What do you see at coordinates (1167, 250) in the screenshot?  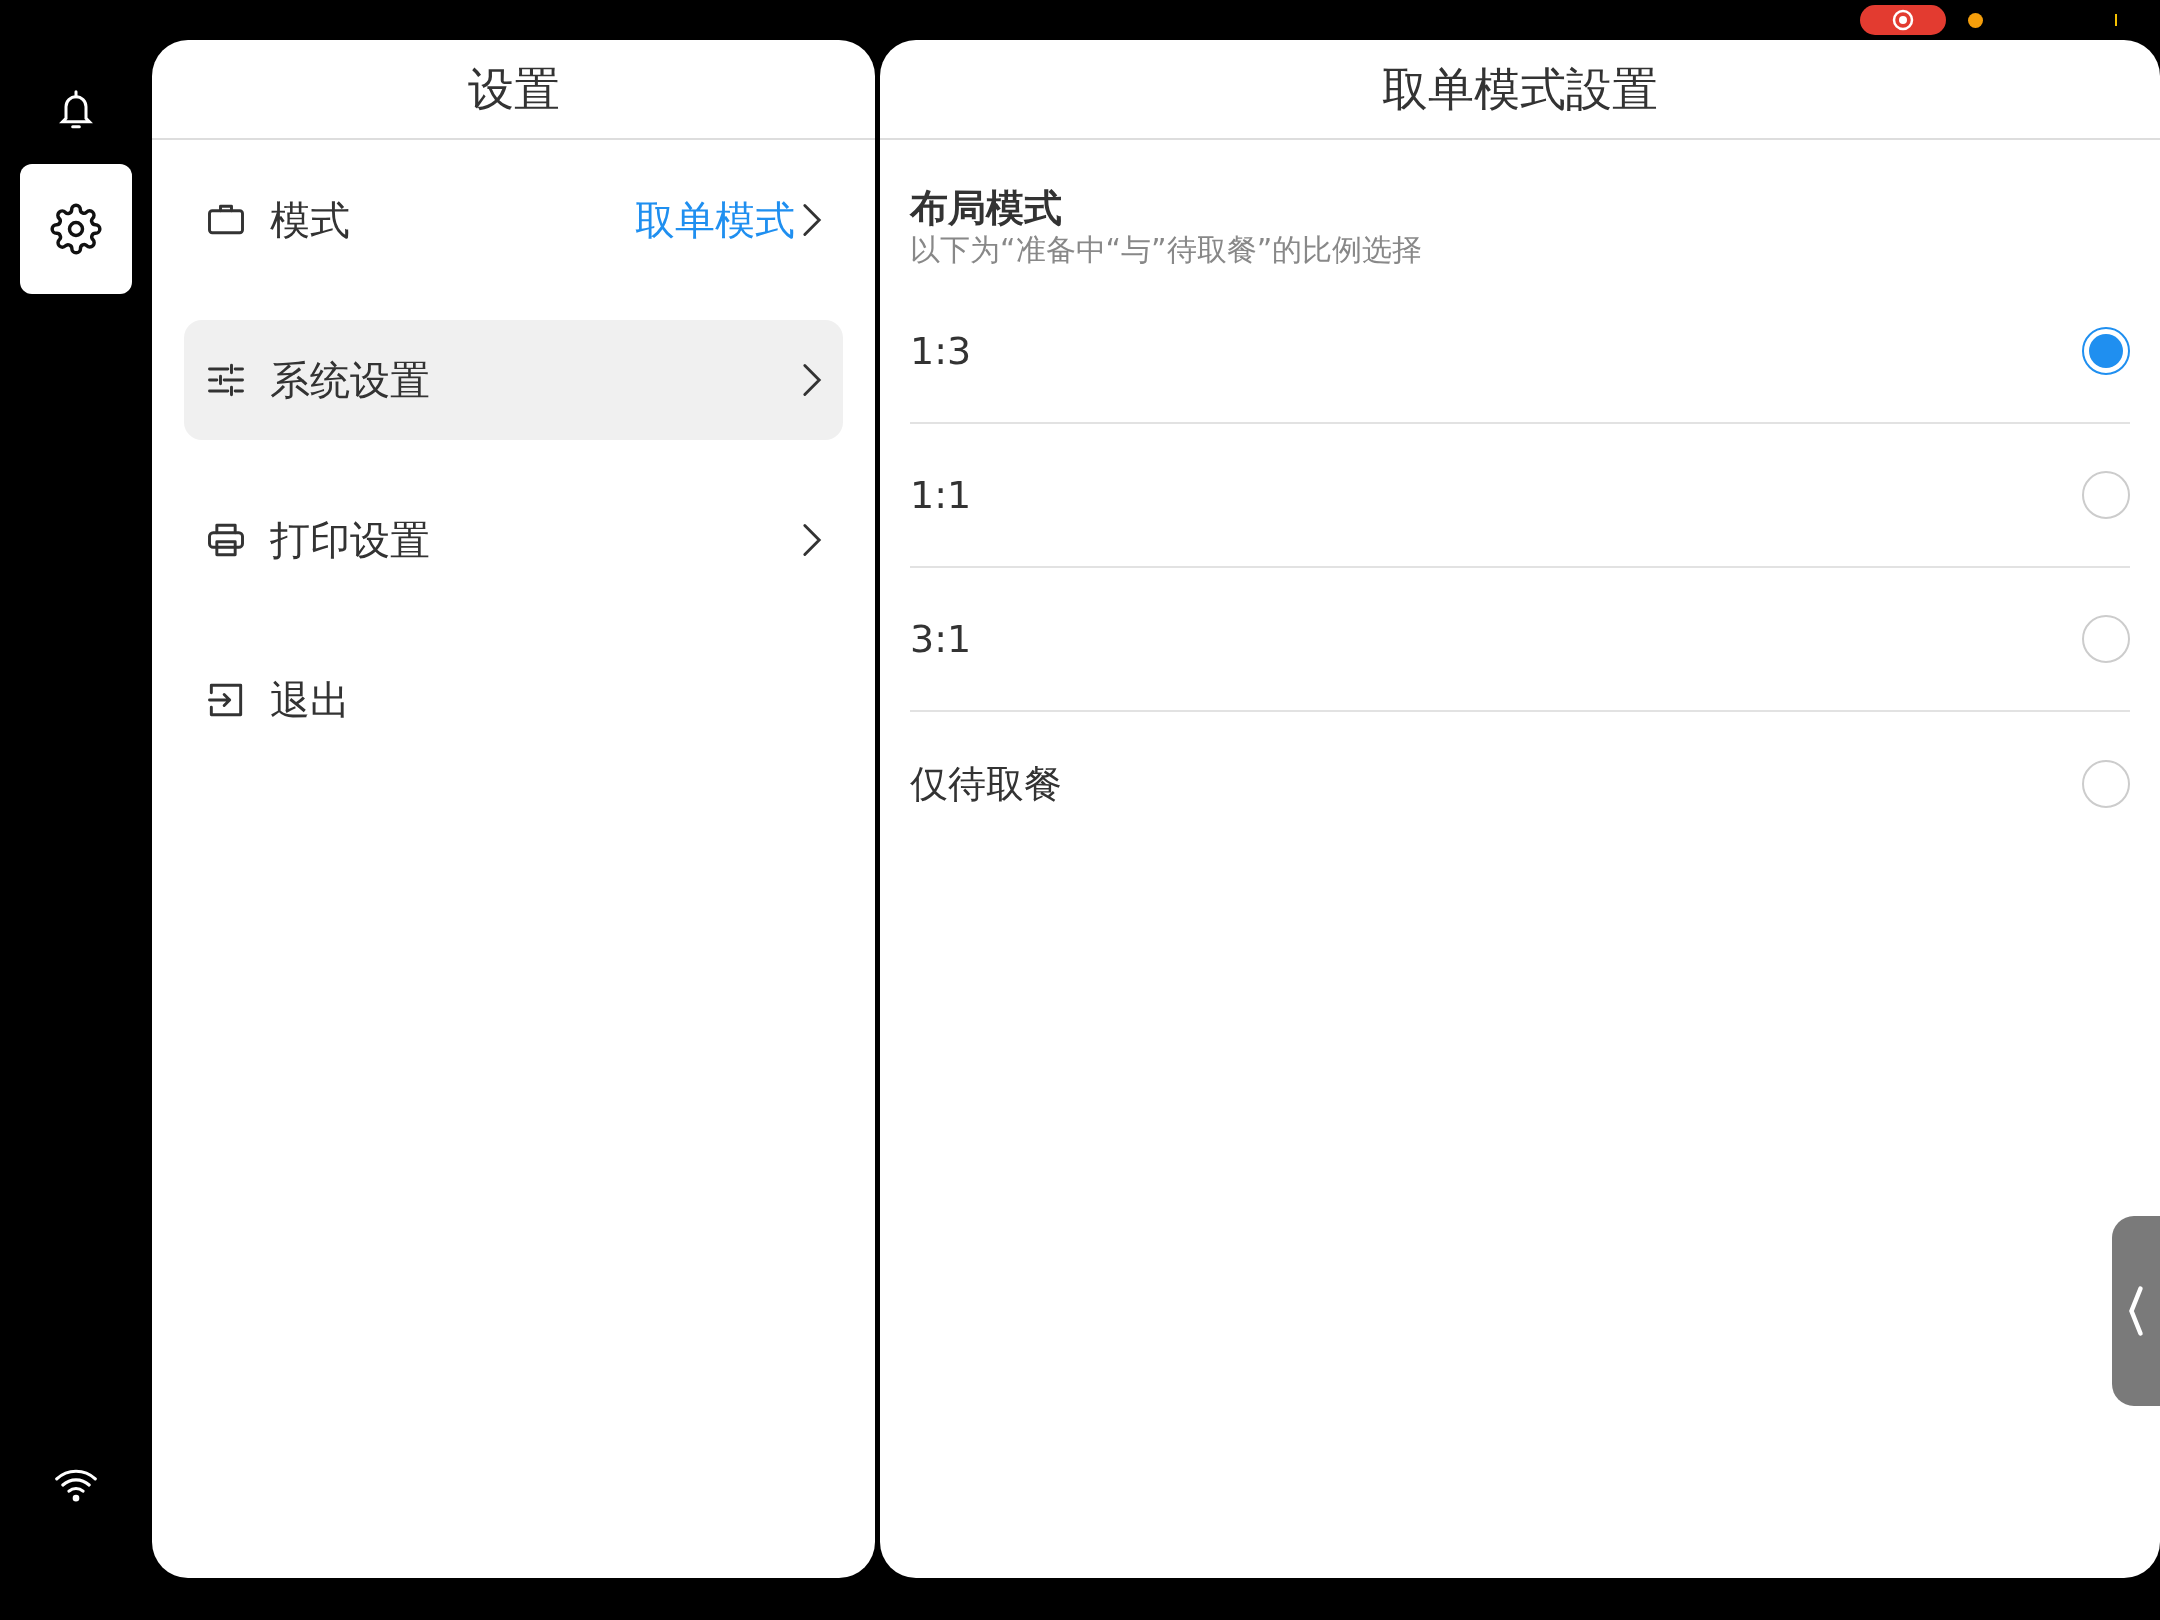 I see `section-subtitle: 以下为“准备中“与”待取餐”的比例选择` at bounding box center [1167, 250].